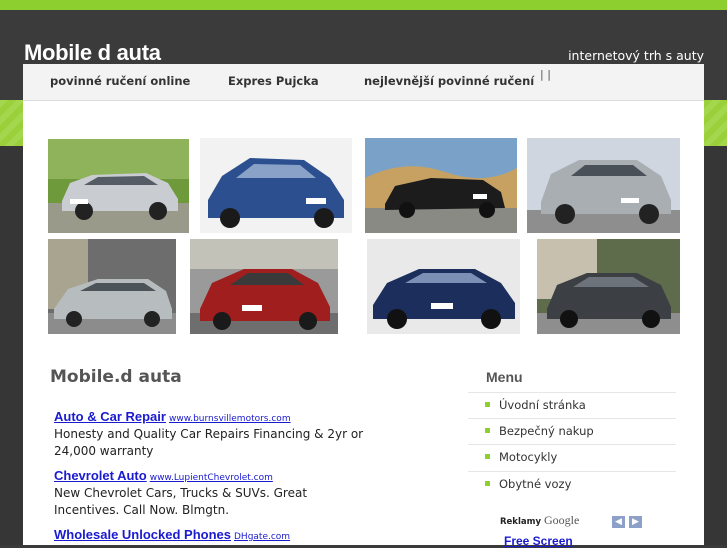 Image resolution: width=727 pixels, height=548 pixels. What do you see at coordinates (561, 520) in the screenshot?
I see `google-logo: Google` at bounding box center [561, 520].